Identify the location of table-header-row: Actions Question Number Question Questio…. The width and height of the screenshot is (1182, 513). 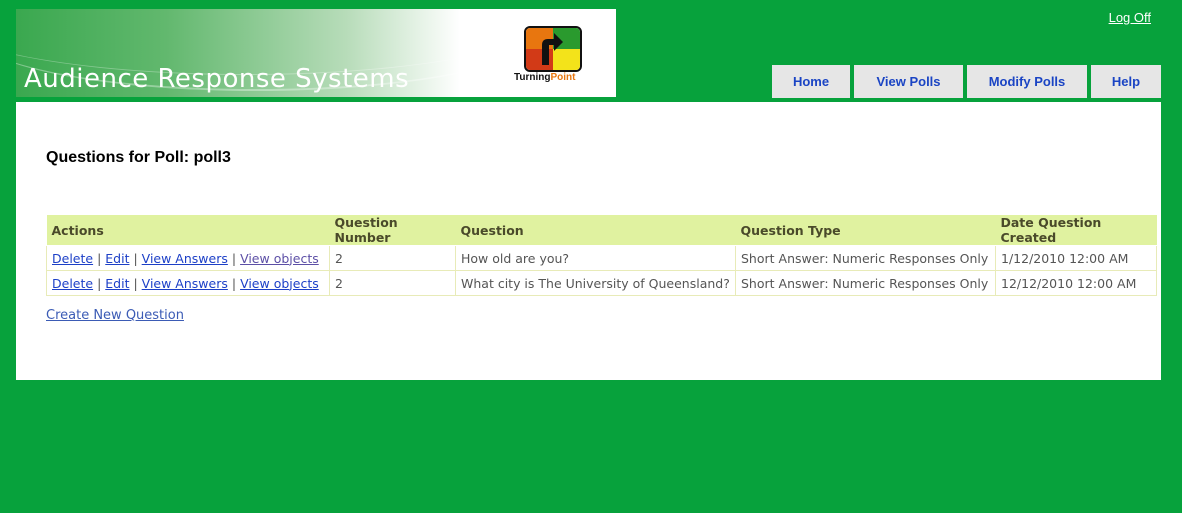
(601, 230).